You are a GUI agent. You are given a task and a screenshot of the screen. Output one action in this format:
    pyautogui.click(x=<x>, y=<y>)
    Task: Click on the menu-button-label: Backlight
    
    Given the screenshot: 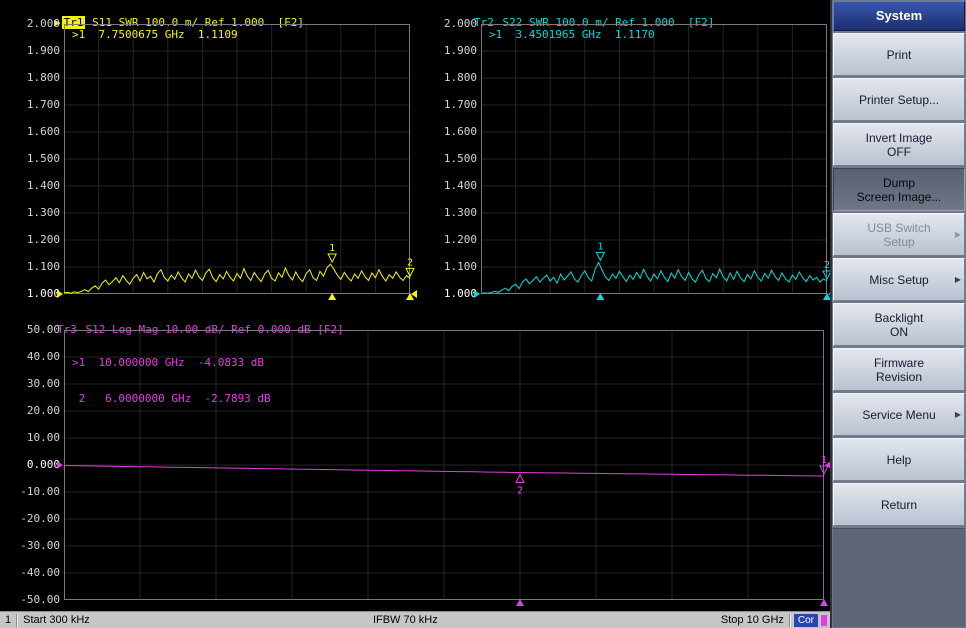 What is the action you would take?
    pyautogui.click(x=899, y=317)
    